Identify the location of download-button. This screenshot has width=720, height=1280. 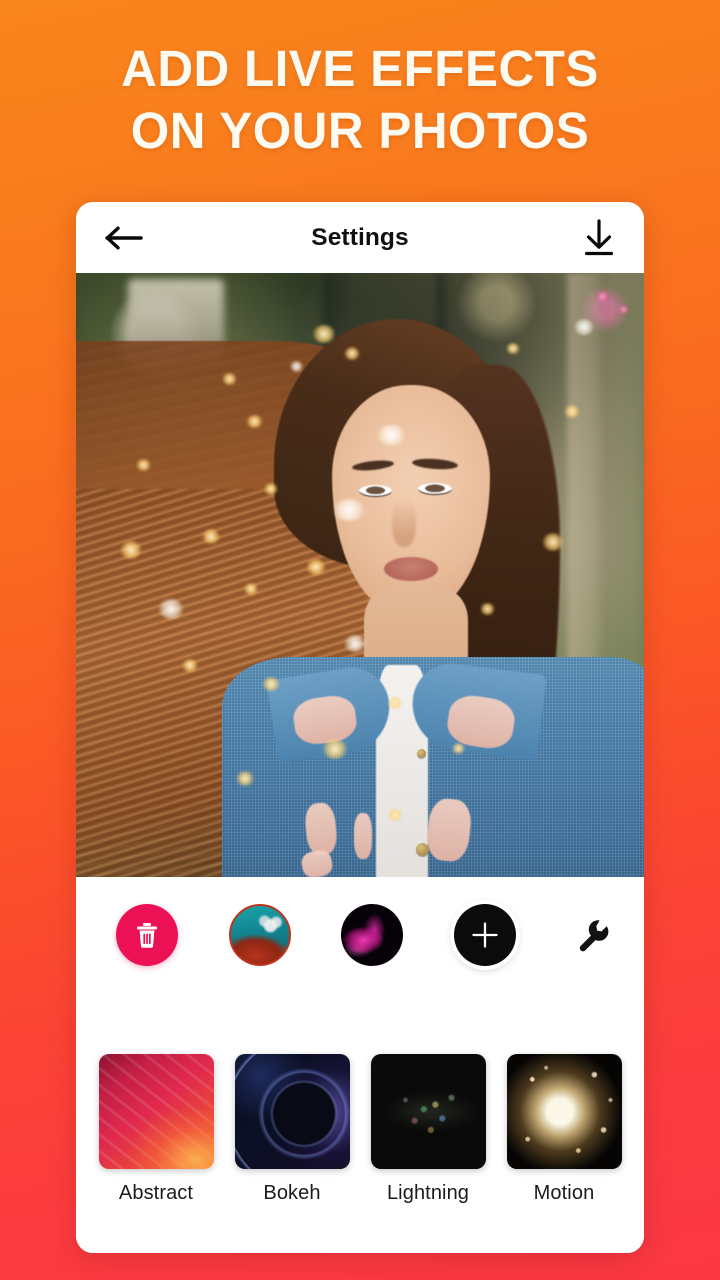
(599, 238).